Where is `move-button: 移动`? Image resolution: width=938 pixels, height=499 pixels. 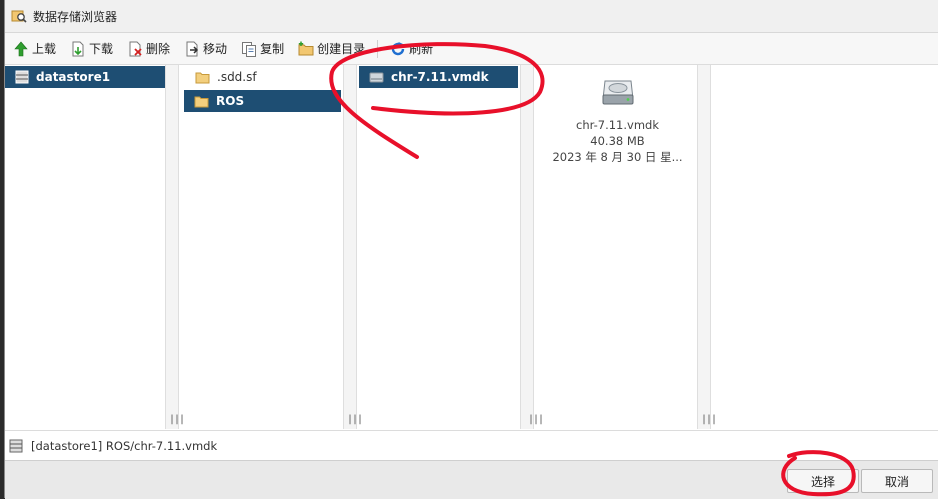 move-button: 移动 is located at coordinates (205, 48).